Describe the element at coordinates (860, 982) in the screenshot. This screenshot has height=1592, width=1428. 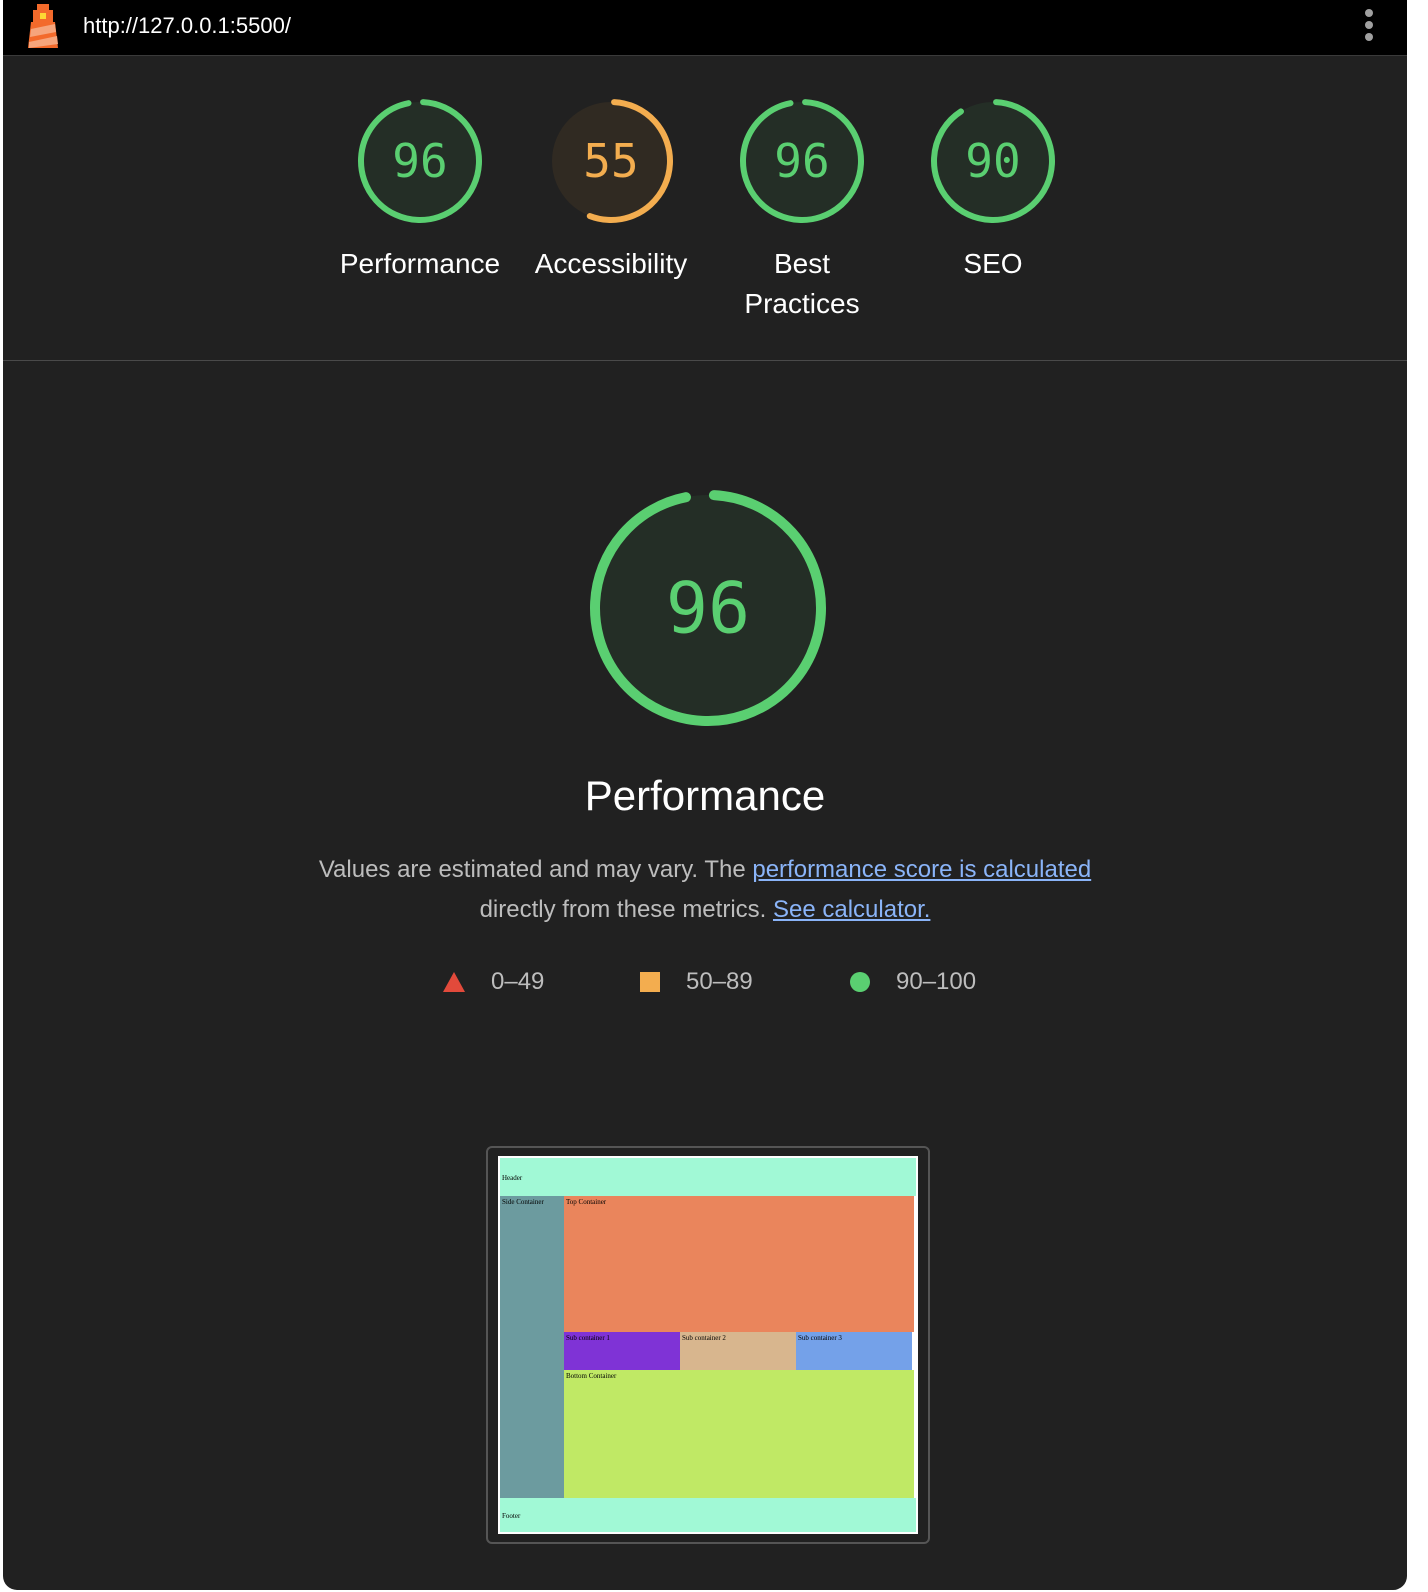
I see `circle-icon` at that location.